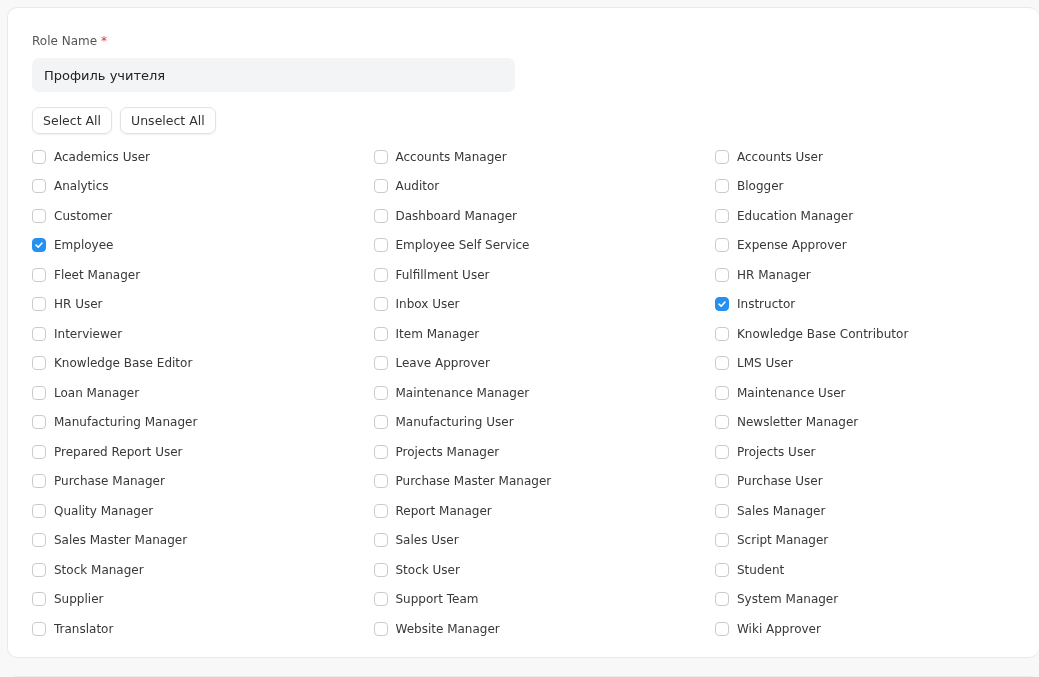 This screenshot has width=1039, height=677. I want to click on checkbox-label: Translator, so click(84, 628).